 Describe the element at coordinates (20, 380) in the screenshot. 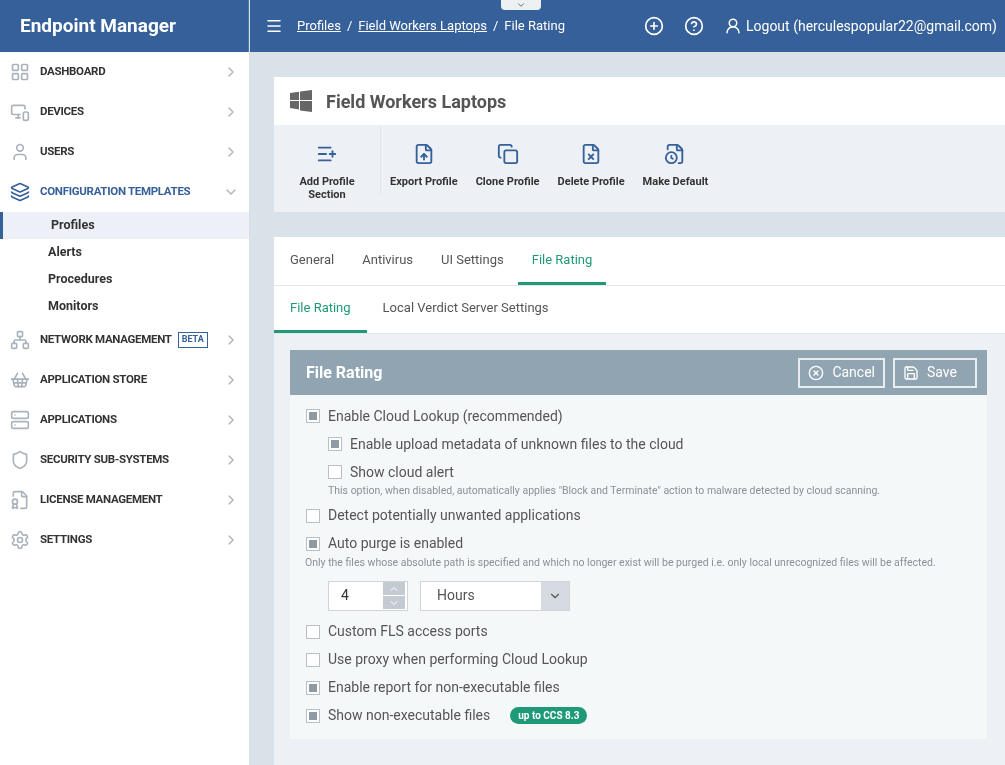

I see `basket-icon` at that location.